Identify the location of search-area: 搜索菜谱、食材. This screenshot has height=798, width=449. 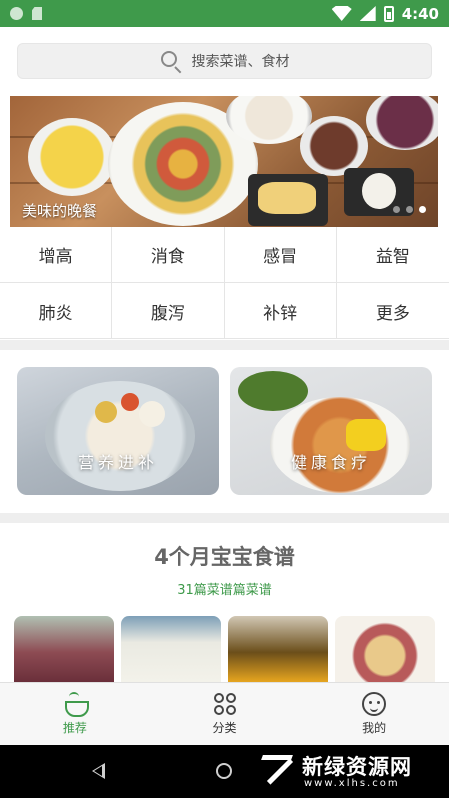
(224, 61).